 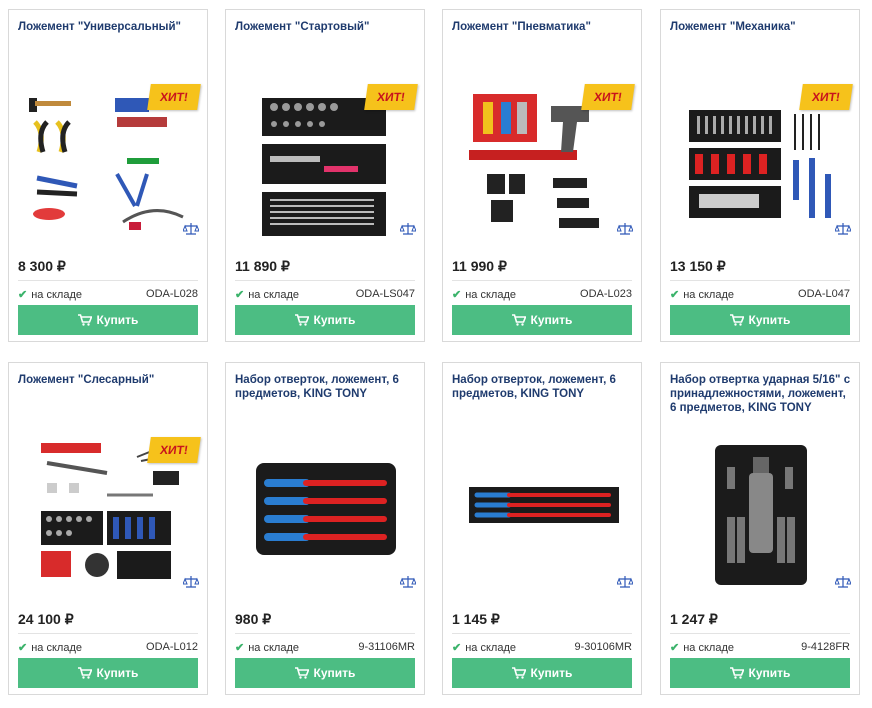 I want to click on product-price: 24 100 ₽, so click(x=46, y=619).